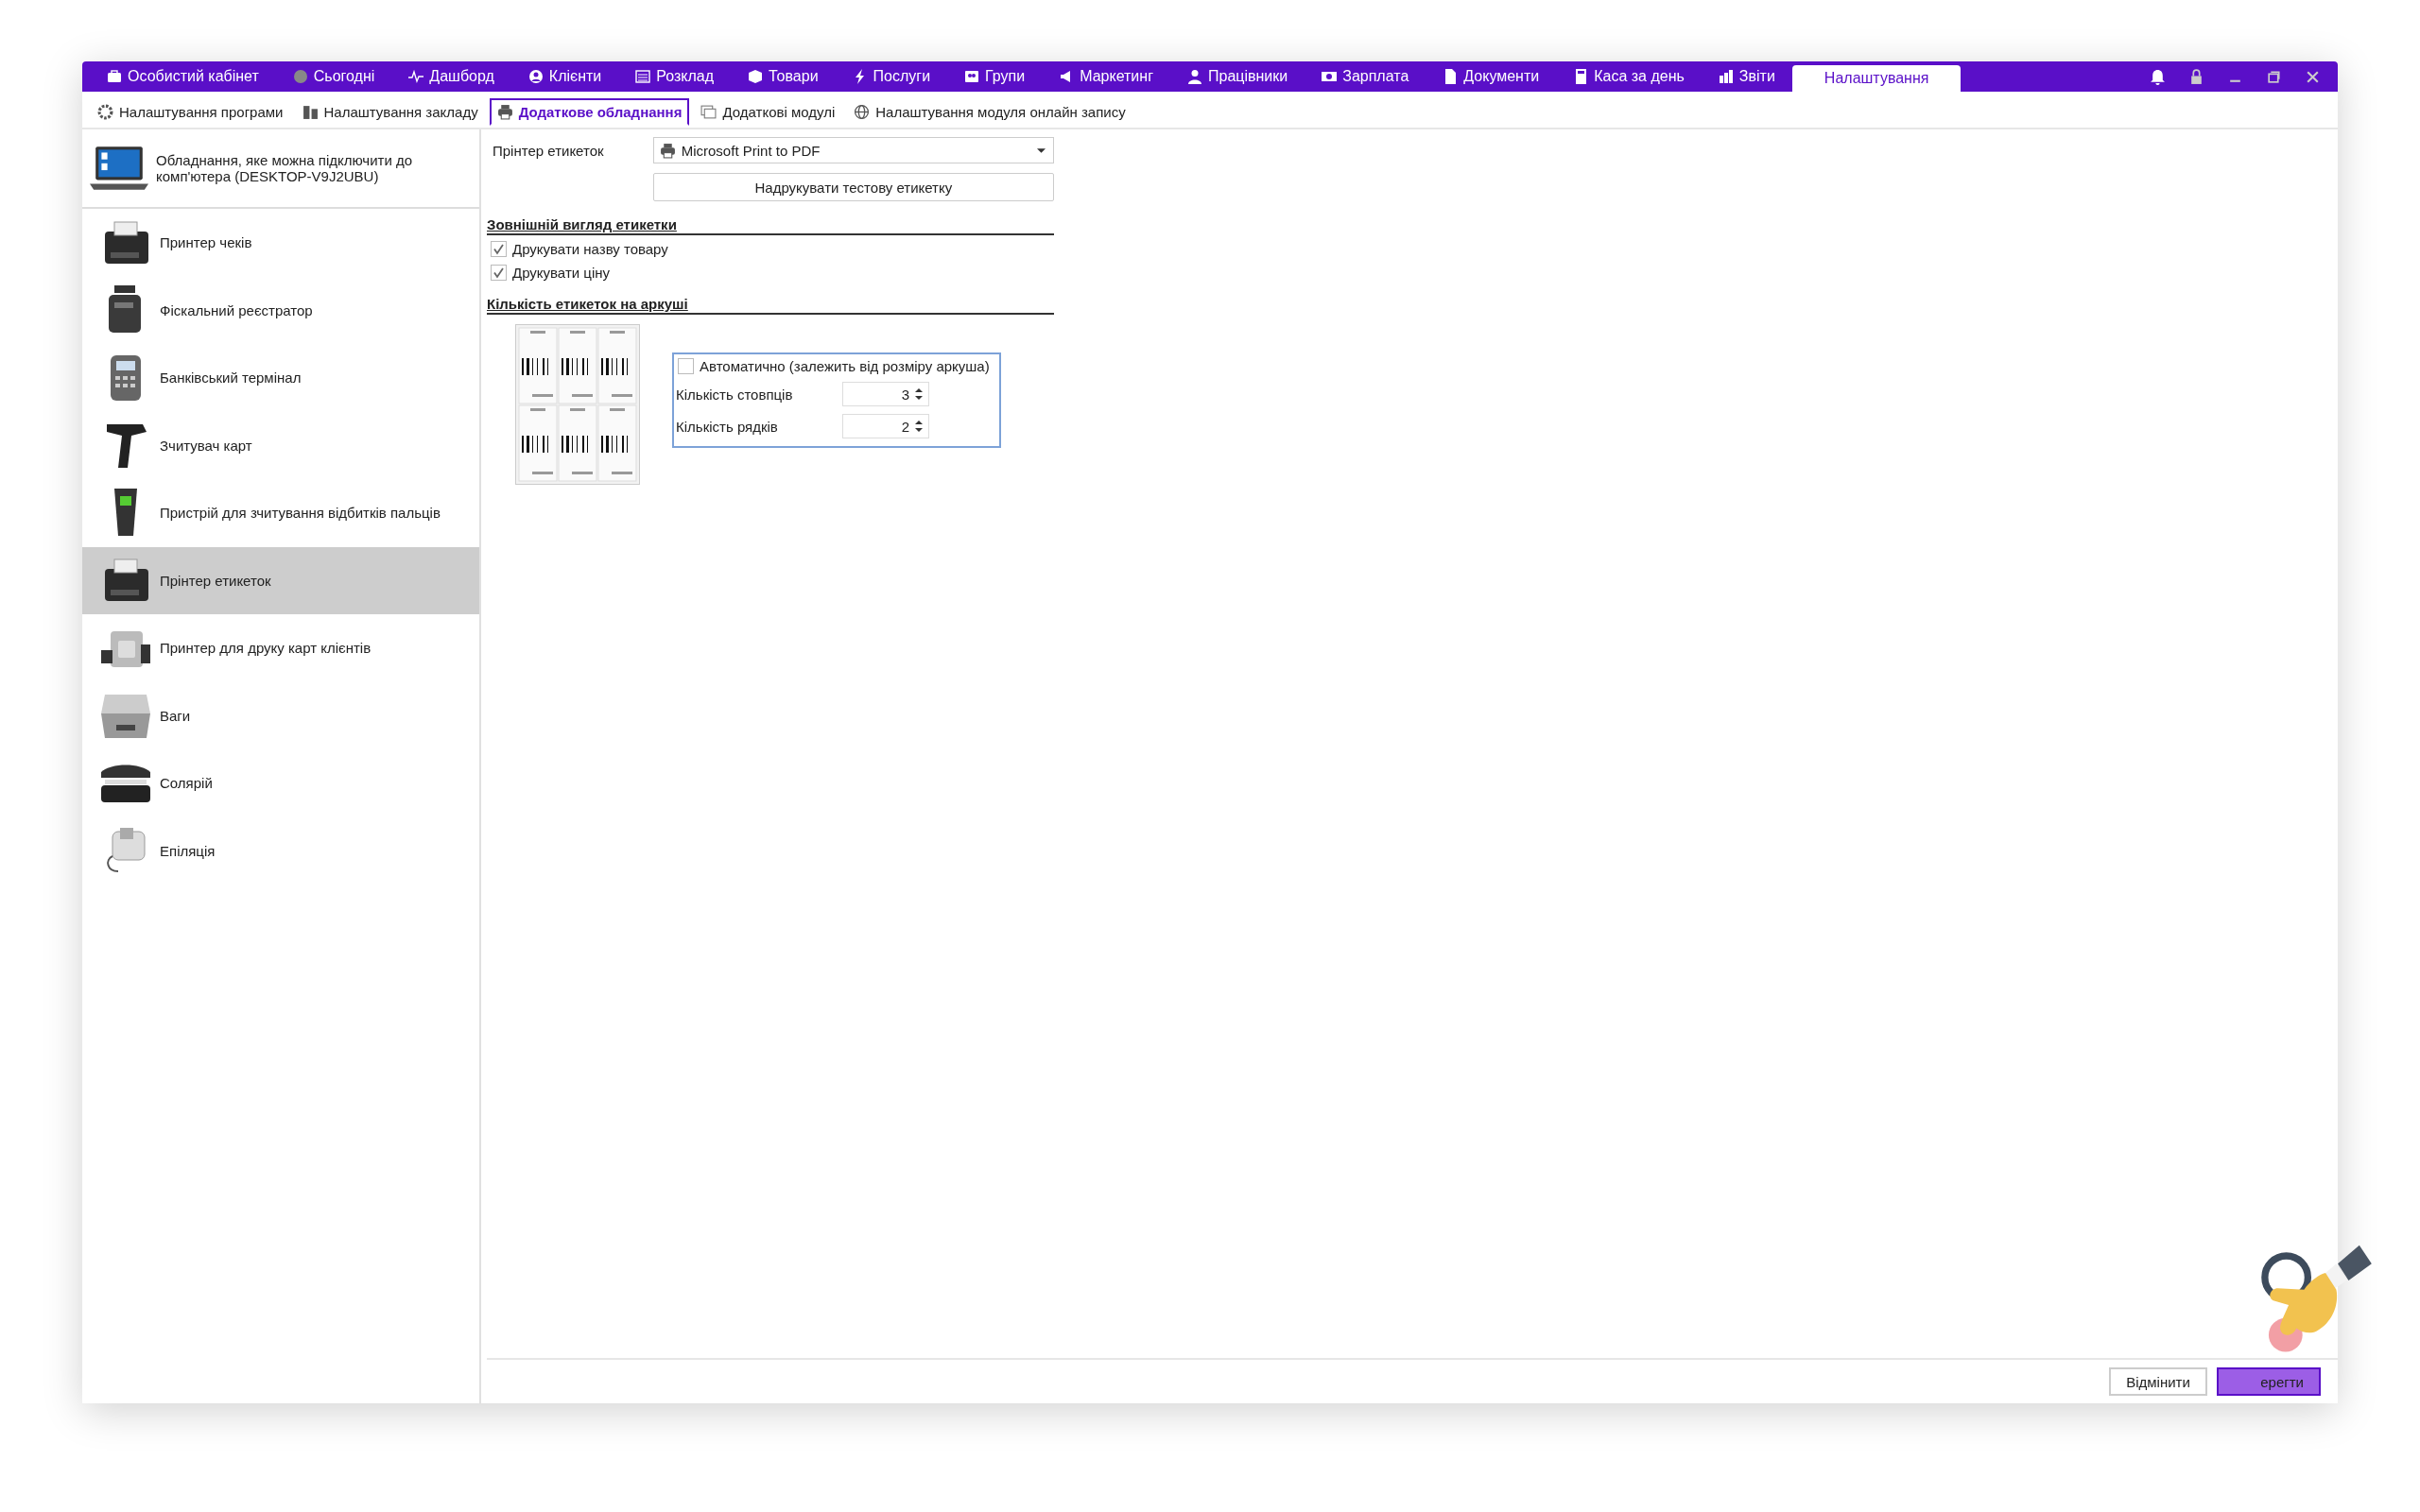 Image resolution: width=2420 pixels, height=1512 pixels. I want to click on money-icon, so click(1330, 76).